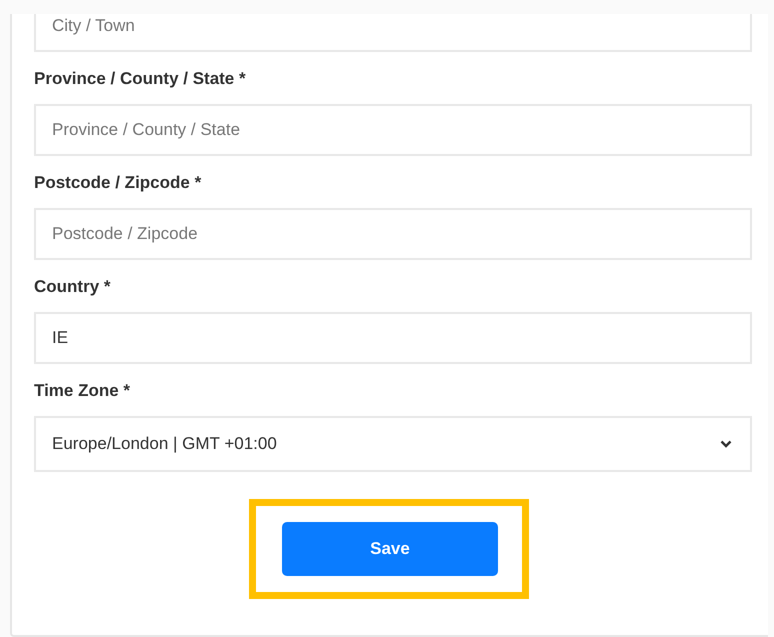 This screenshot has height=637, width=774. I want to click on field-label: Time Zone *, so click(83, 391).